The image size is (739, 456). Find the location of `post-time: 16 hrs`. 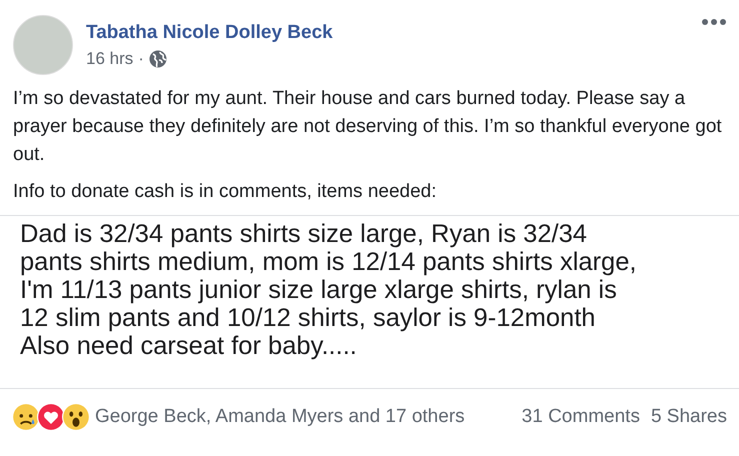

post-time: 16 hrs is located at coordinates (110, 58).